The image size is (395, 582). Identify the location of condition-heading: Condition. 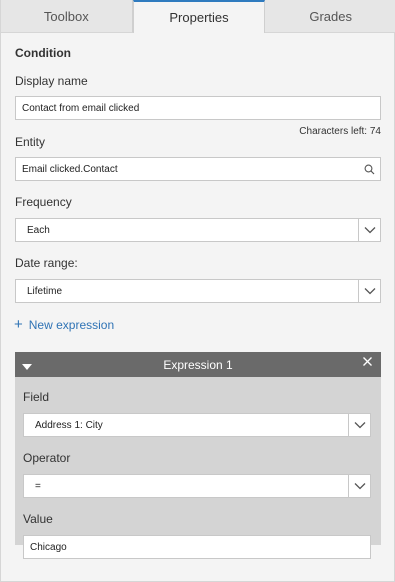
(43, 53).